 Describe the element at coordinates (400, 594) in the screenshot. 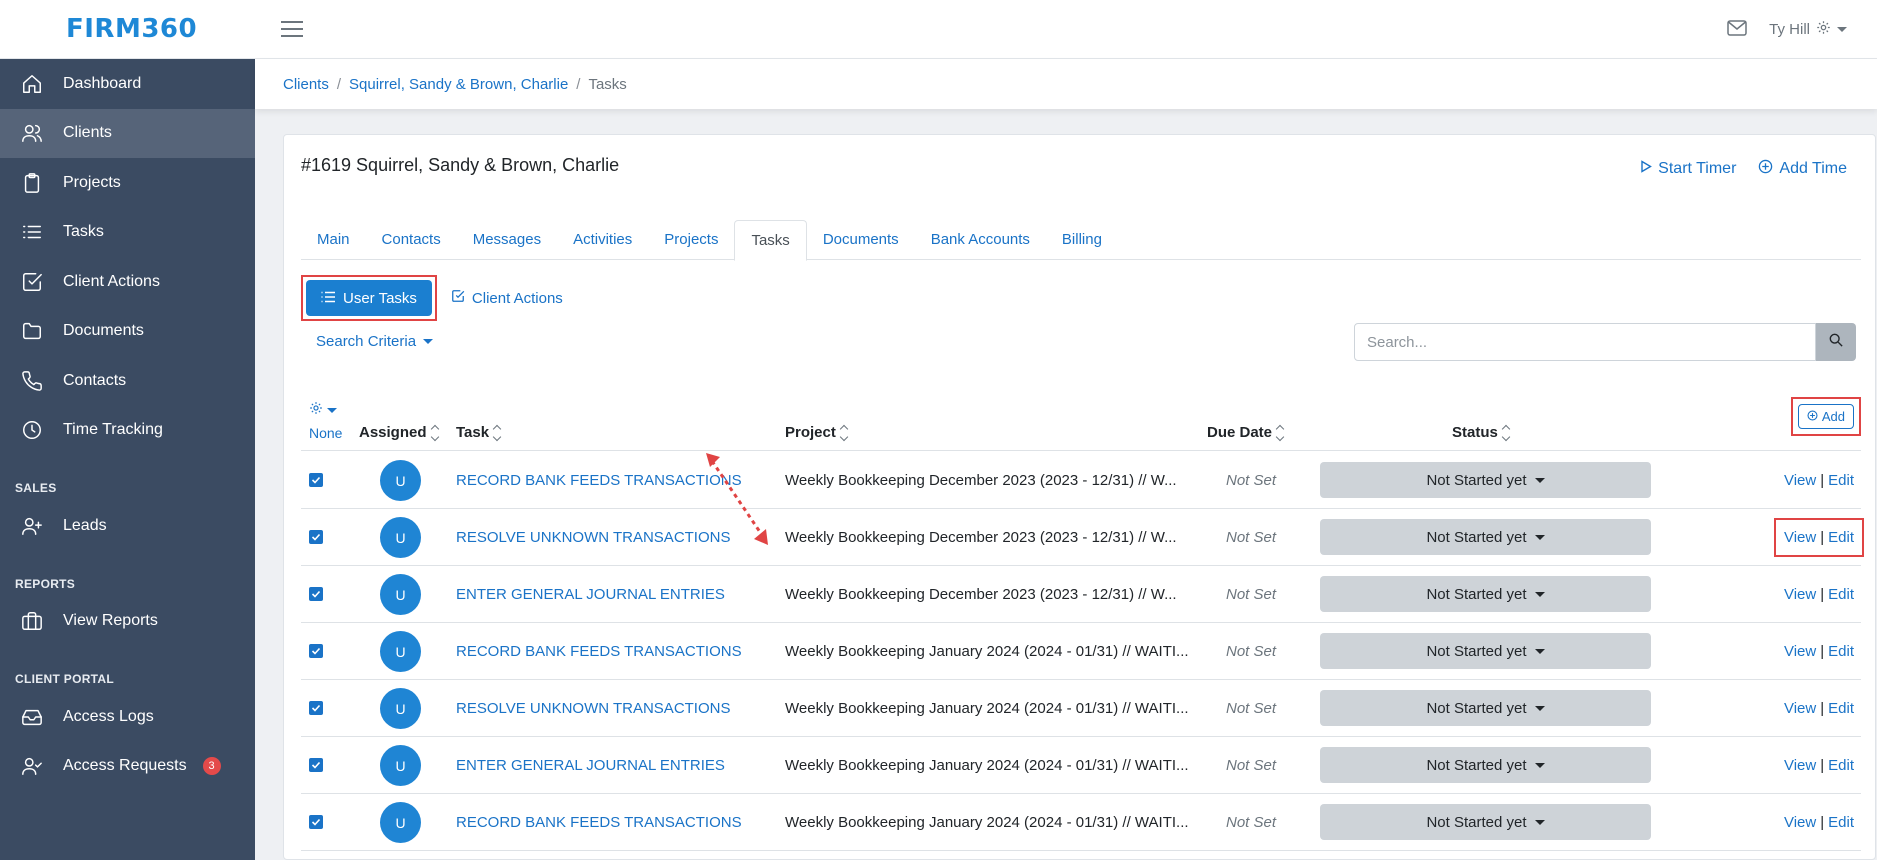

I see `avatar: U` at that location.